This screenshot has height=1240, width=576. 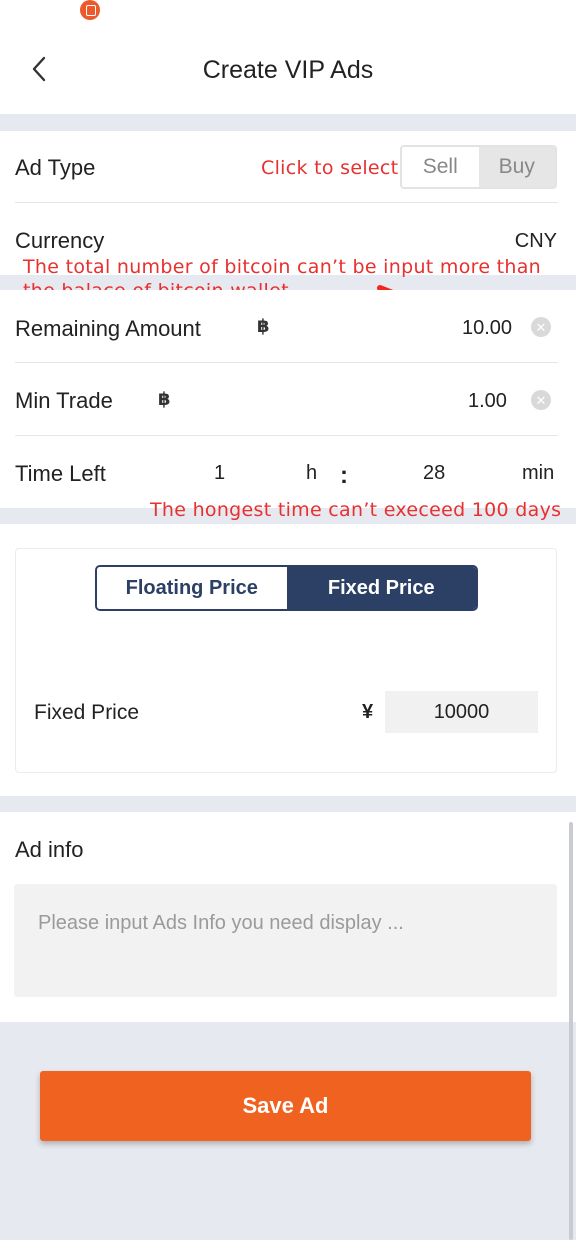 What do you see at coordinates (381, 588) in the screenshot?
I see `tab-fixed-price: Fixed Price` at bounding box center [381, 588].